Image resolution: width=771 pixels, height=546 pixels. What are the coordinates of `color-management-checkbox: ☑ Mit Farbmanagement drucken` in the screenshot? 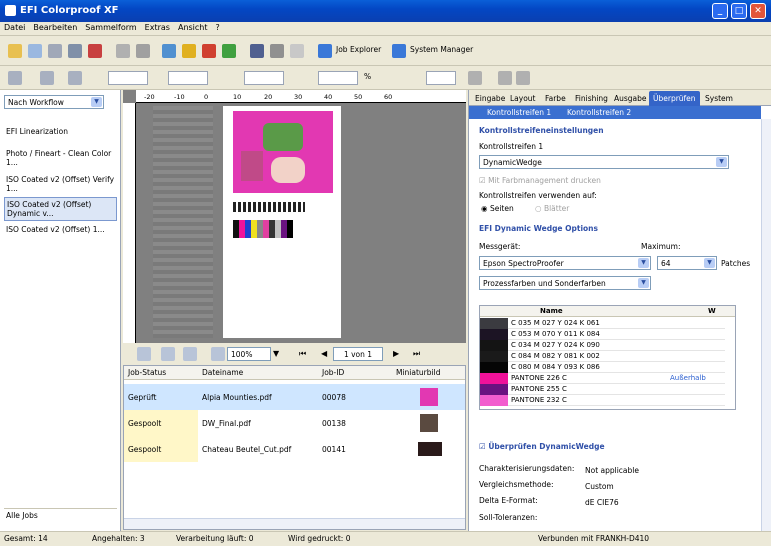 It's located at (540, 180).